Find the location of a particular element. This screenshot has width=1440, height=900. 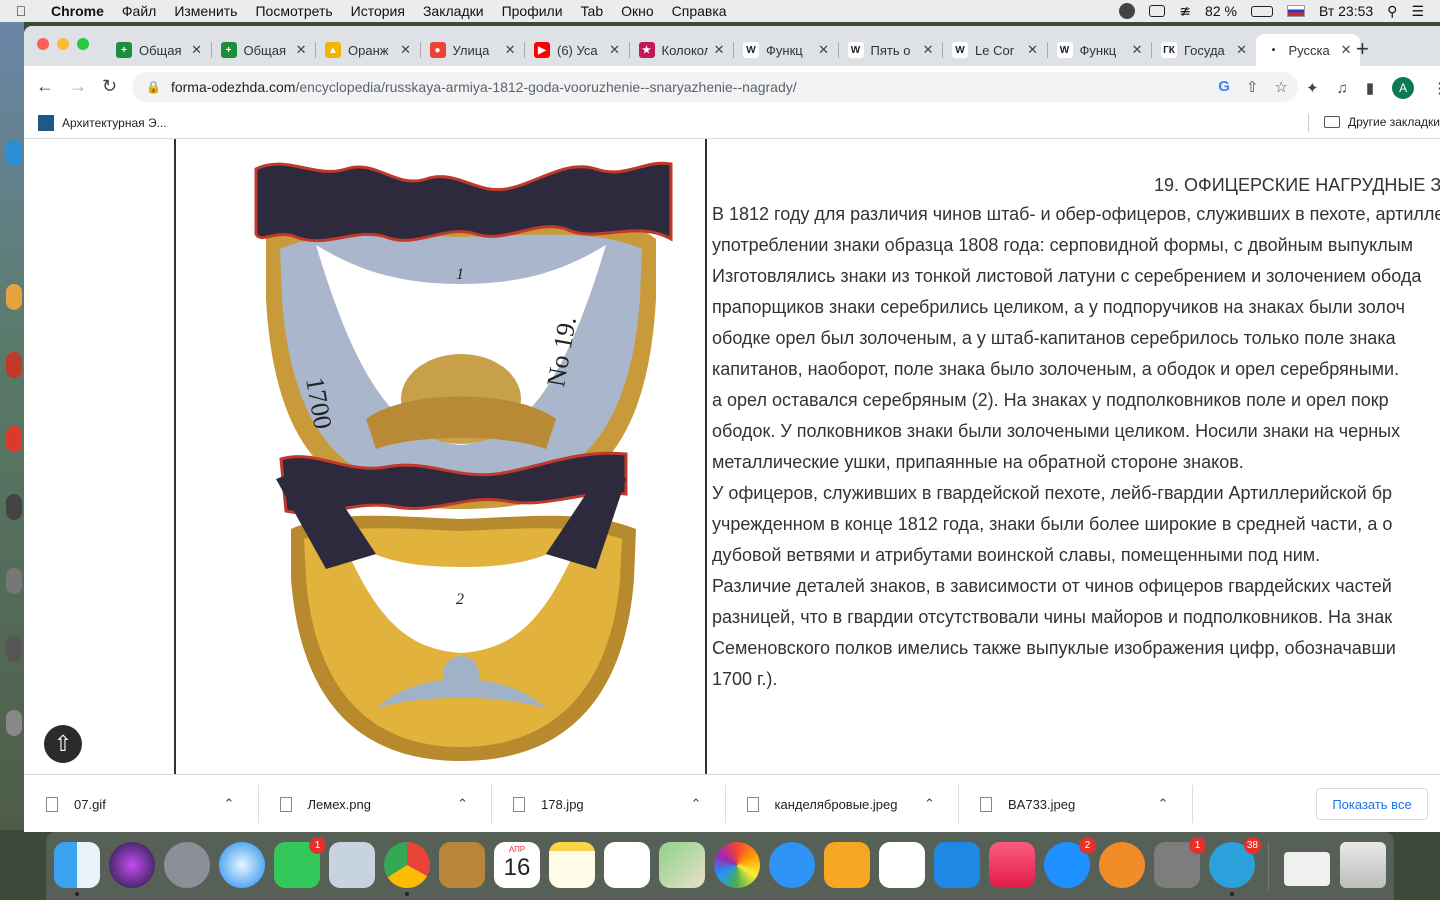

menu-window: Окно is located at coordinates (637, 11).